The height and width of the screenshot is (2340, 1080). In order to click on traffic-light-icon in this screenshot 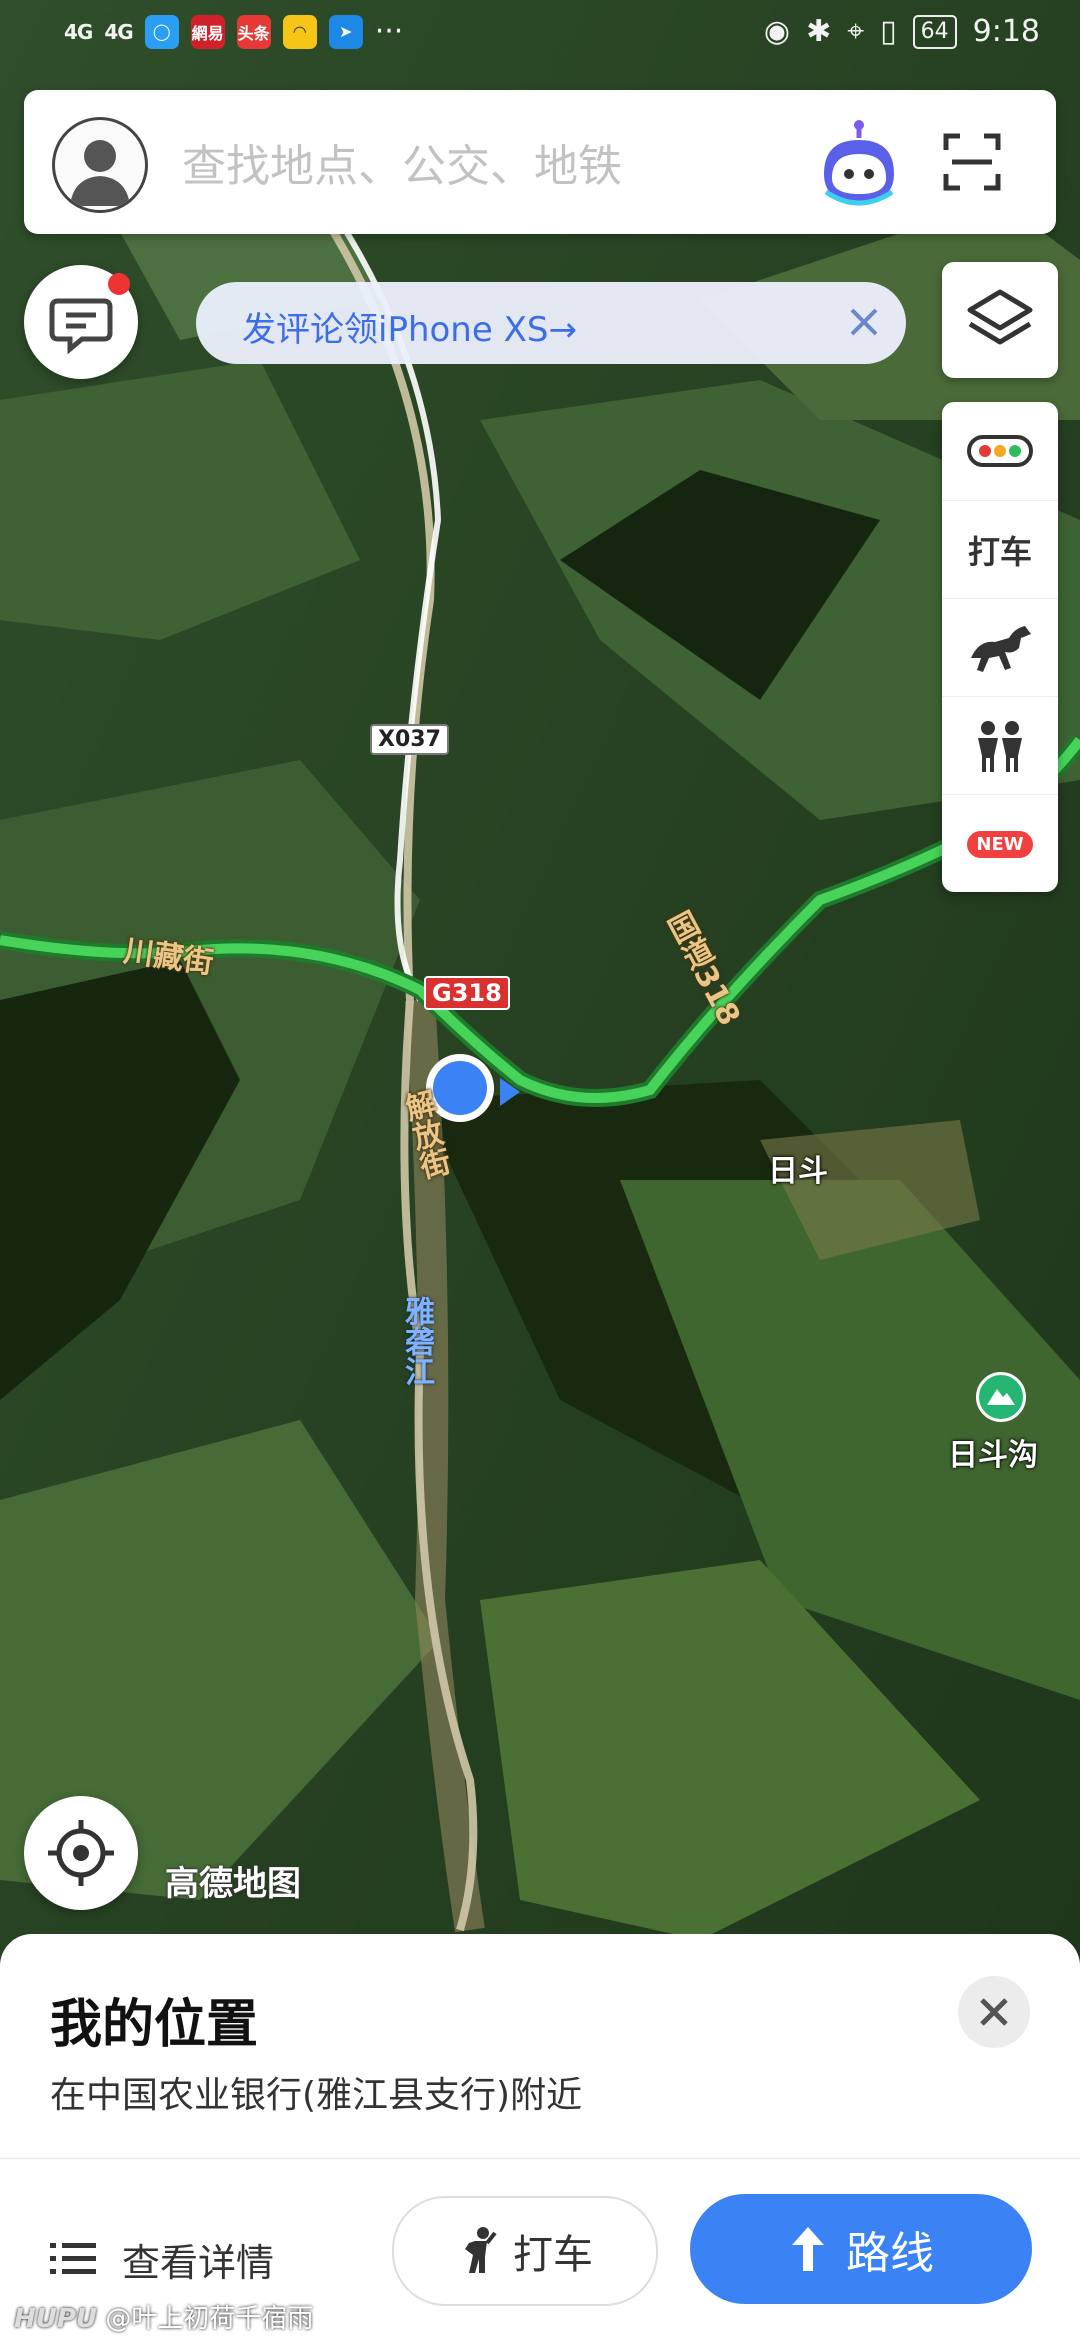, I will do `click(1000, 451)`.